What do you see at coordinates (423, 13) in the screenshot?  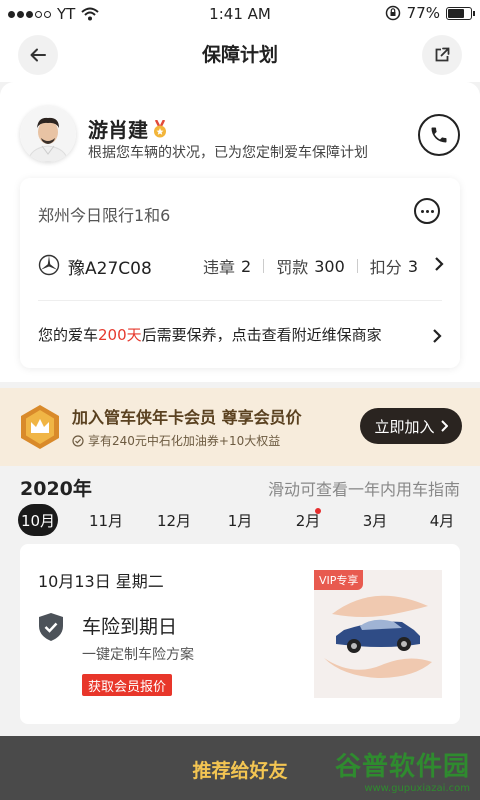 I see `battery-percent: 77%` at bounding box center [423, 13].